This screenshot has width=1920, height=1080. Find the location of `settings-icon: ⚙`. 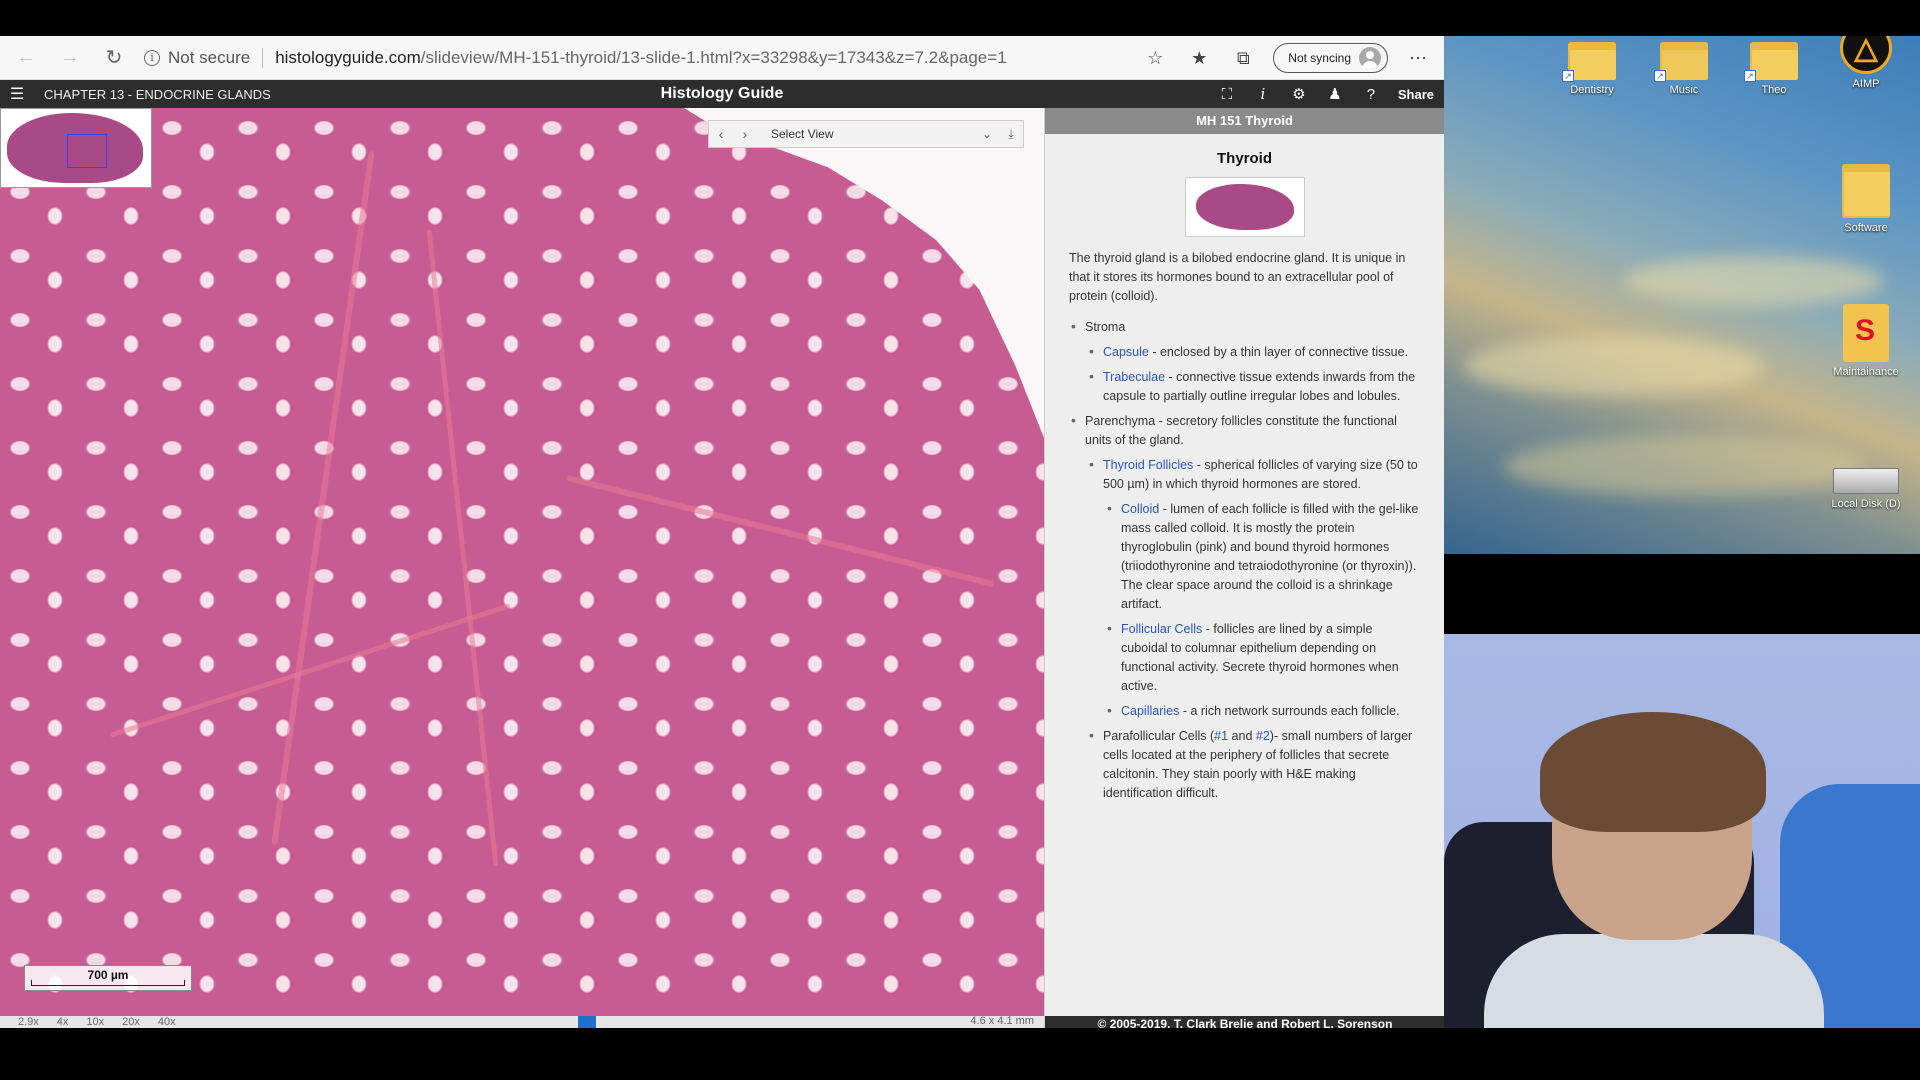

settings-icon: ⚙ is located at coordinates (1299, 94).